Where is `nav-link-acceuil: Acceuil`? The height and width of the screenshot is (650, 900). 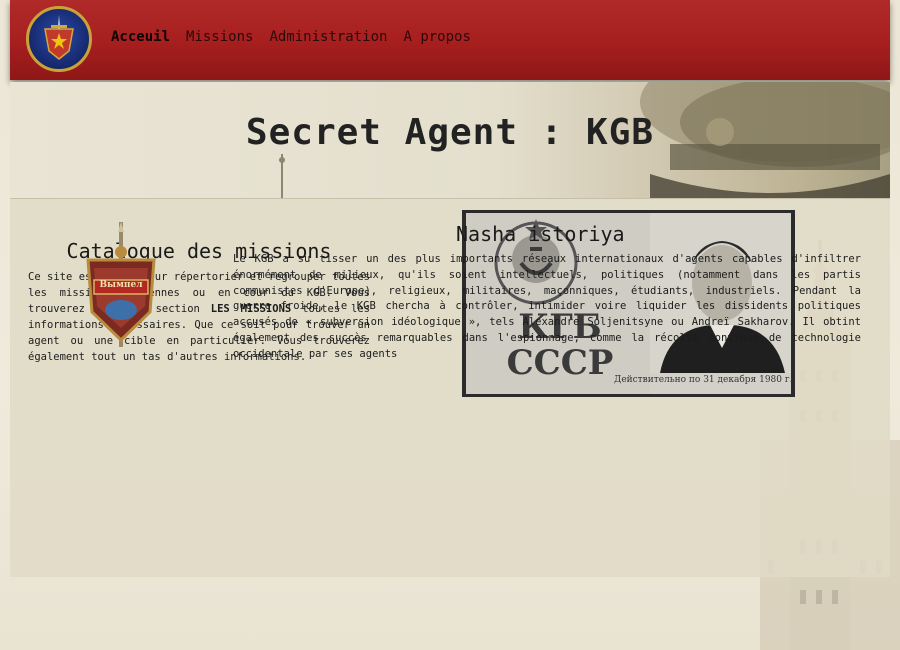 nav-link-acceuil: Acceuil is located at coordinates (140, 37).